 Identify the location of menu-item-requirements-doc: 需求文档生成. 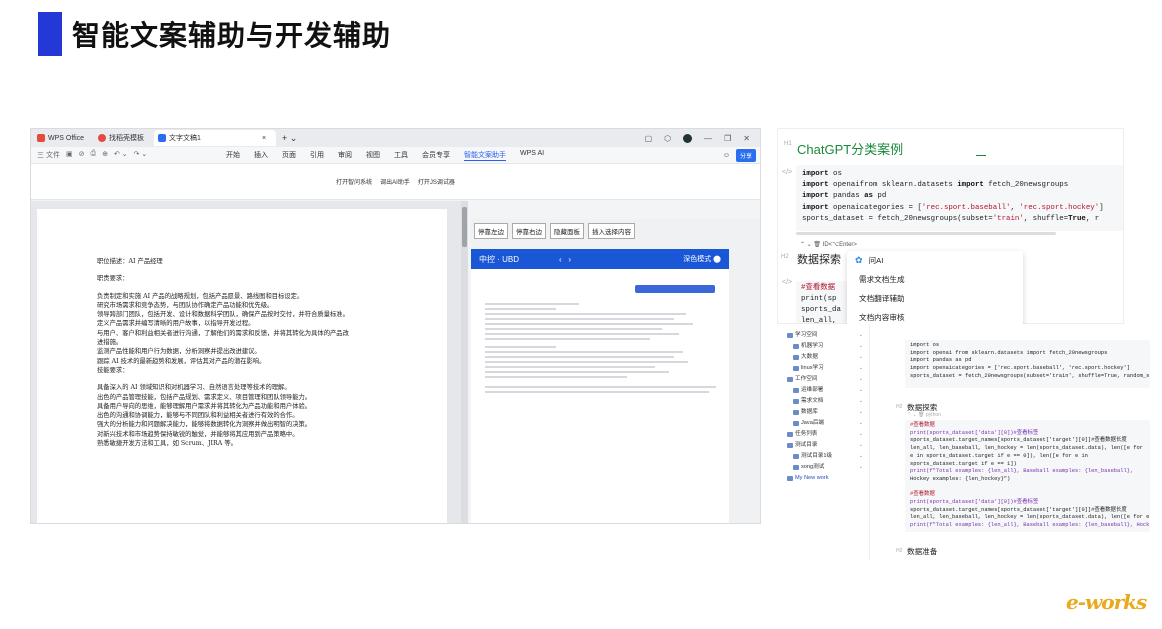
(935, 279).